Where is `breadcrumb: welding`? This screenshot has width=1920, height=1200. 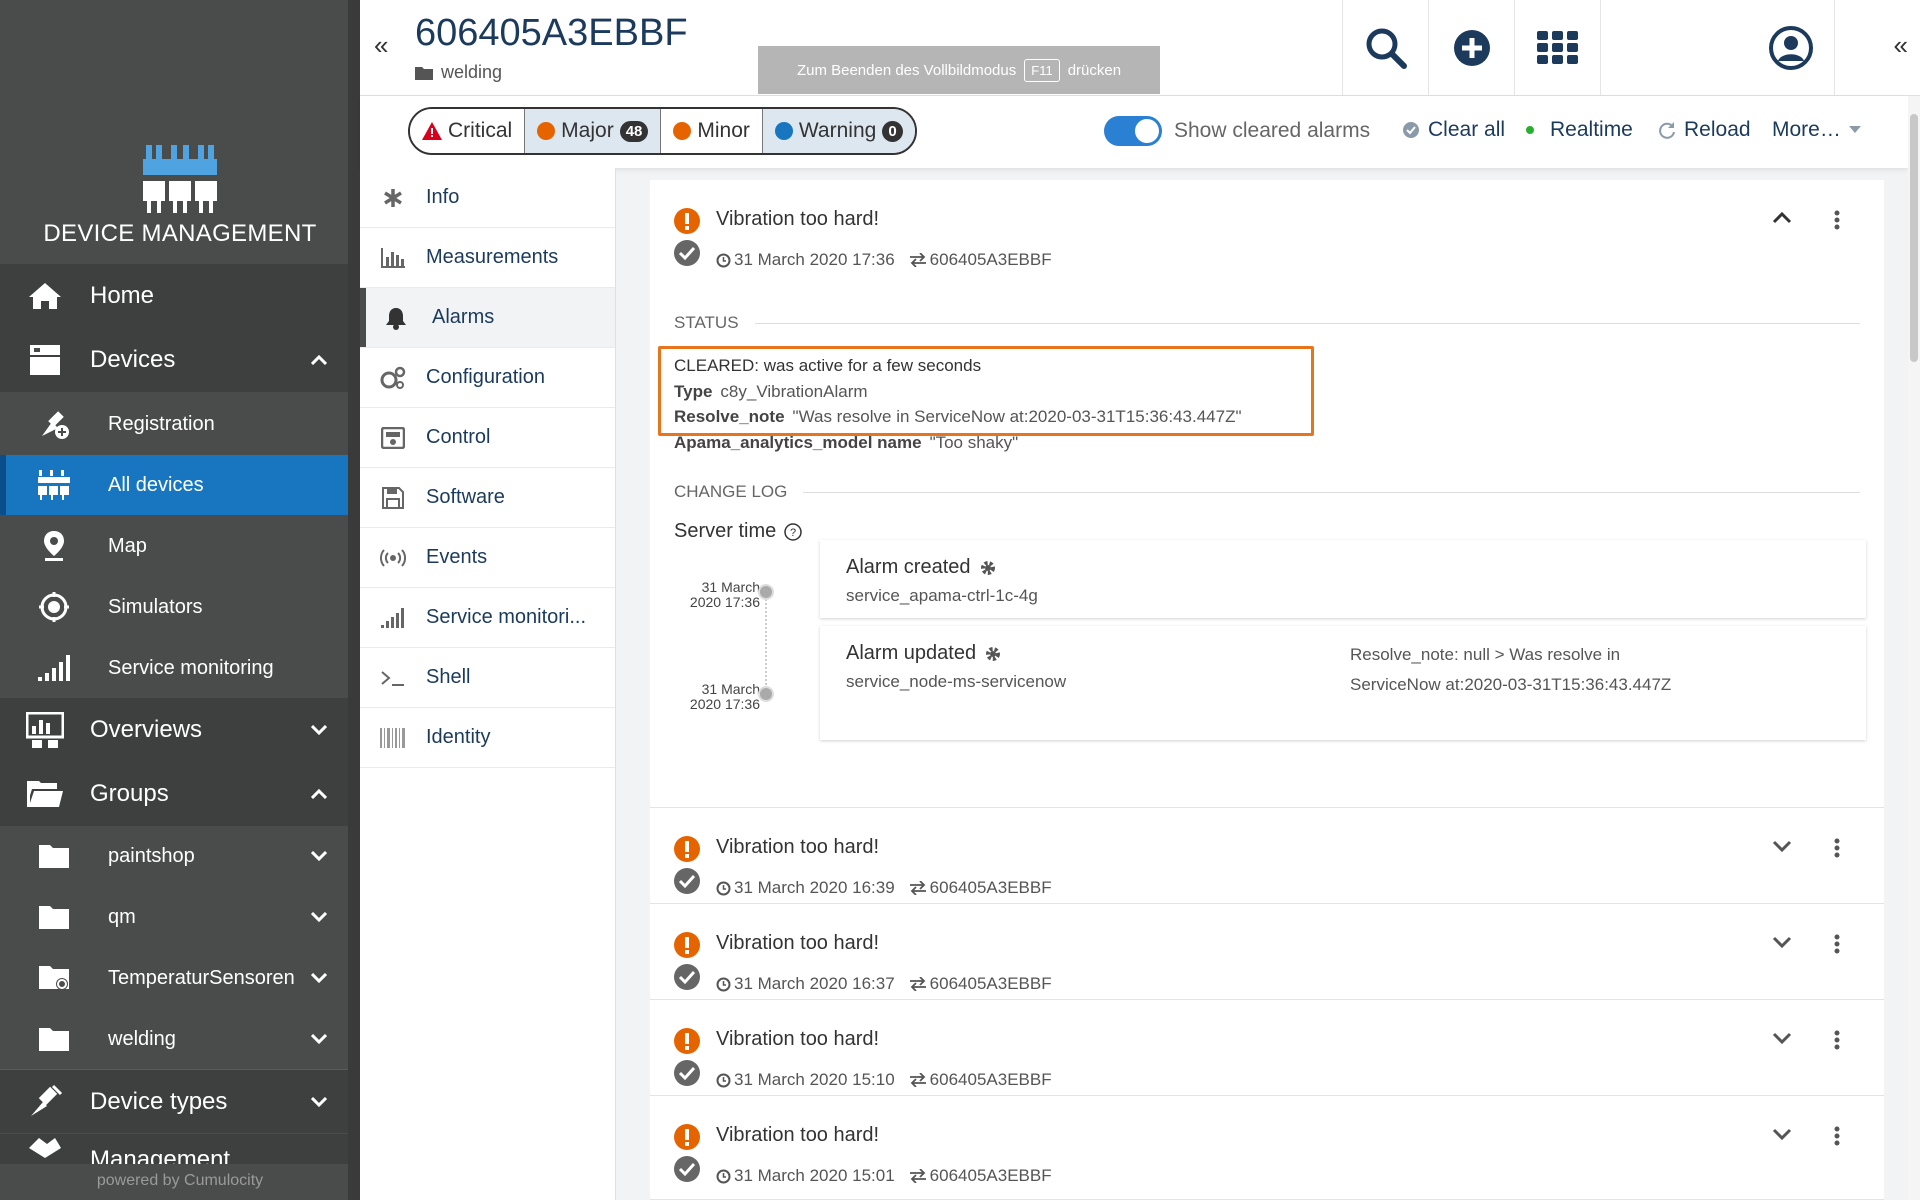 breadcrumb: welding is located at coordinates (458, 72).